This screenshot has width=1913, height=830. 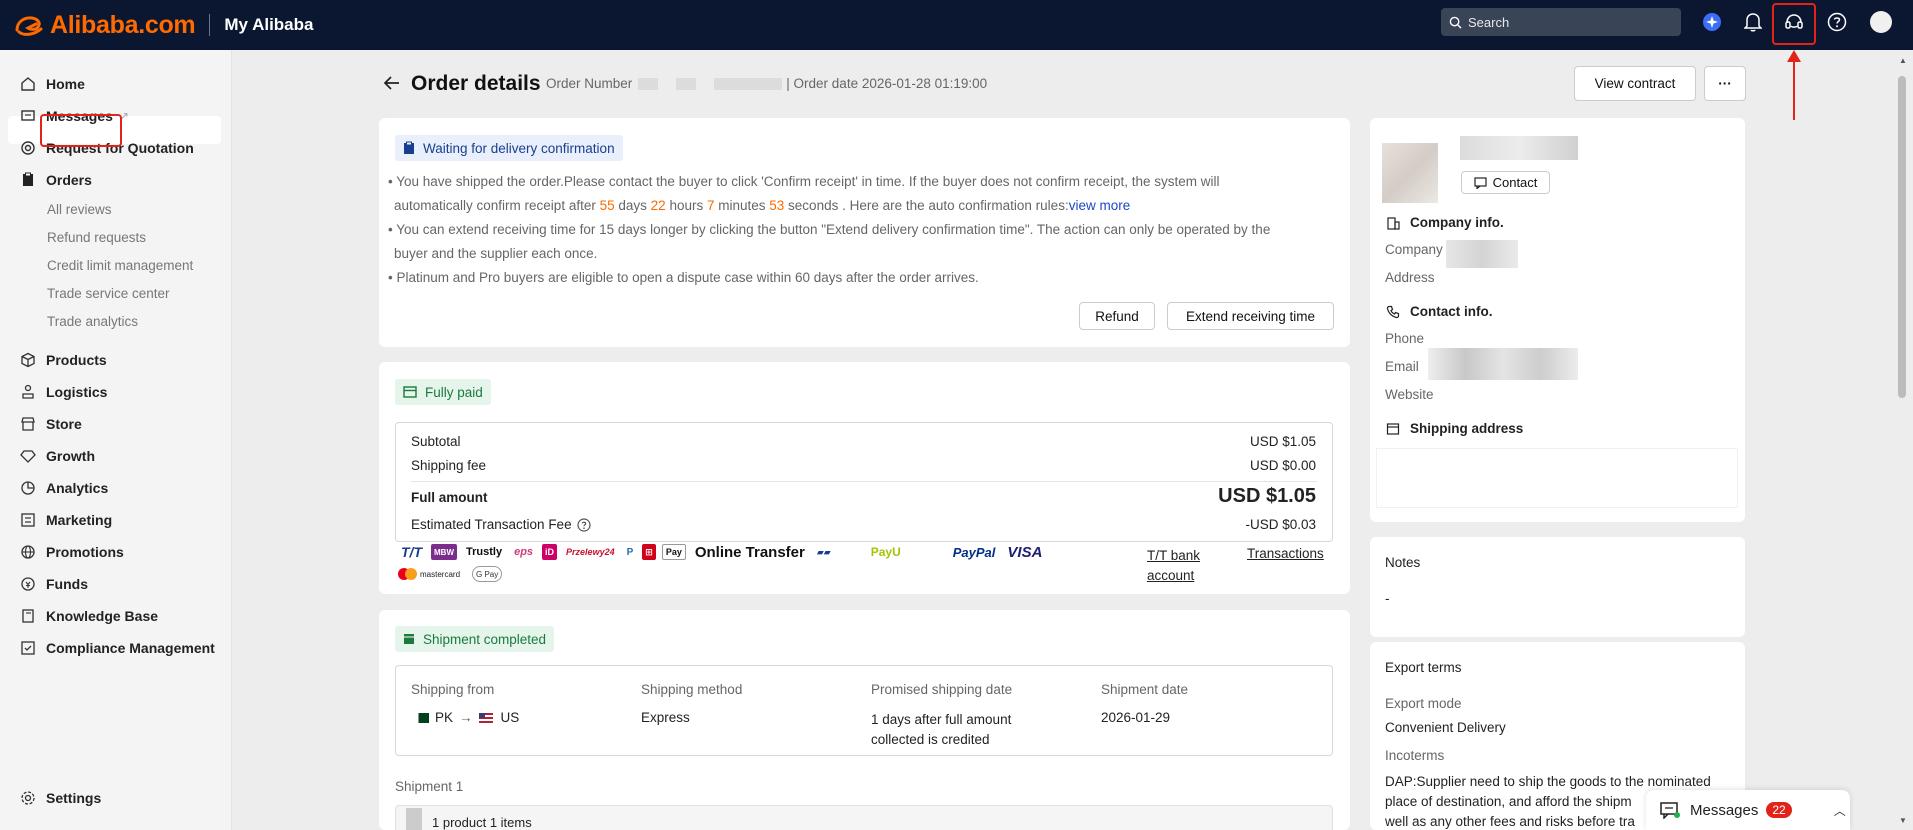 What do you see at coordinates (1439, 311) in the screenshot?
I see `contact-info-heading: Contact info.` at bounding box center [1439, 311].